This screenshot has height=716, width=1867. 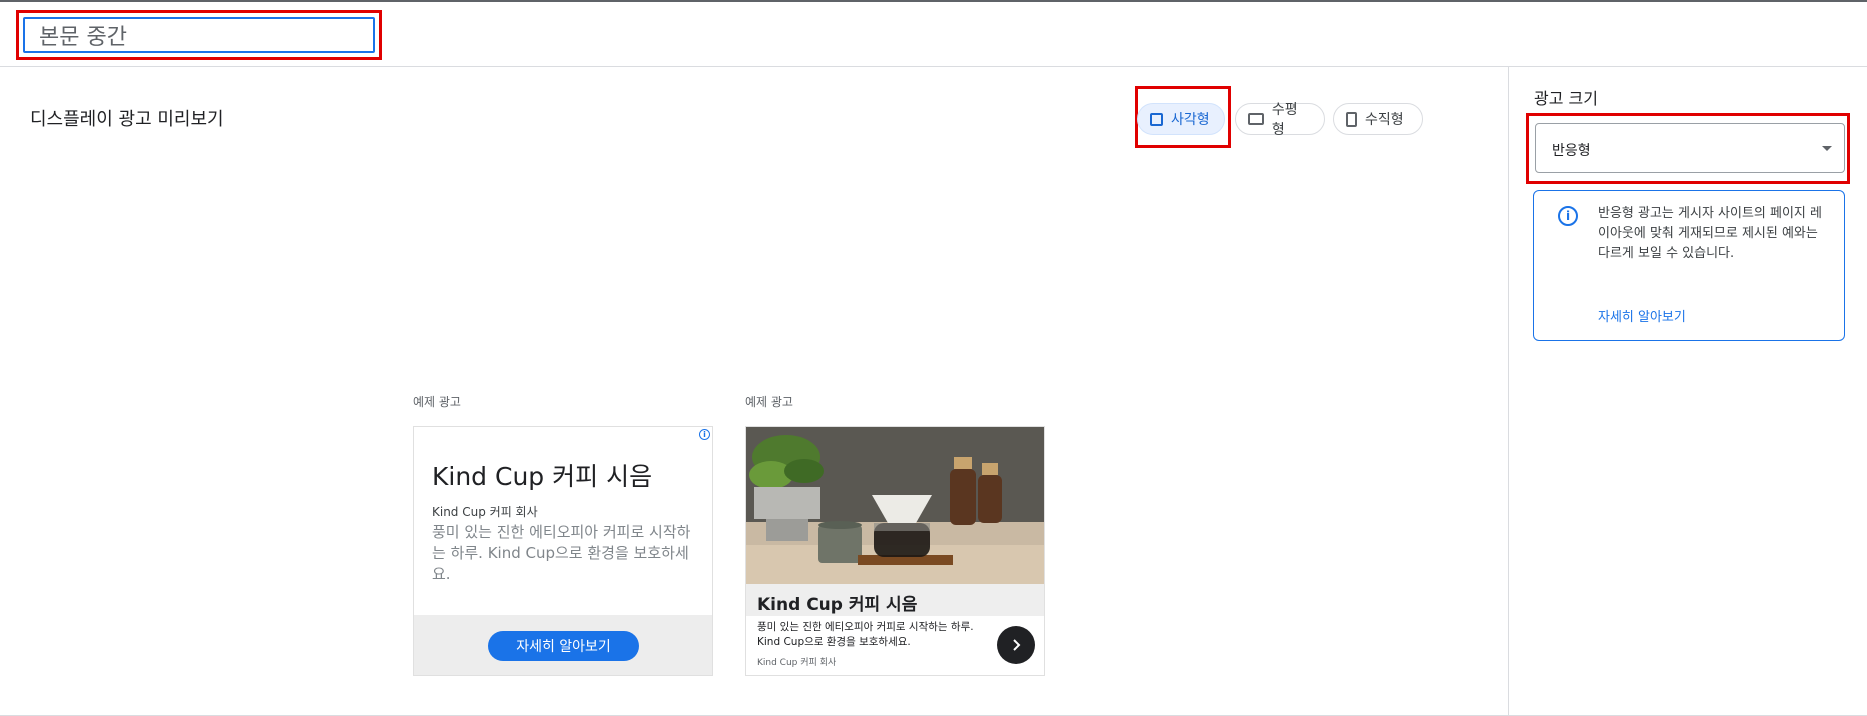 I want to click on ad-size-select: 반응형, so click(x=1690, y=148).